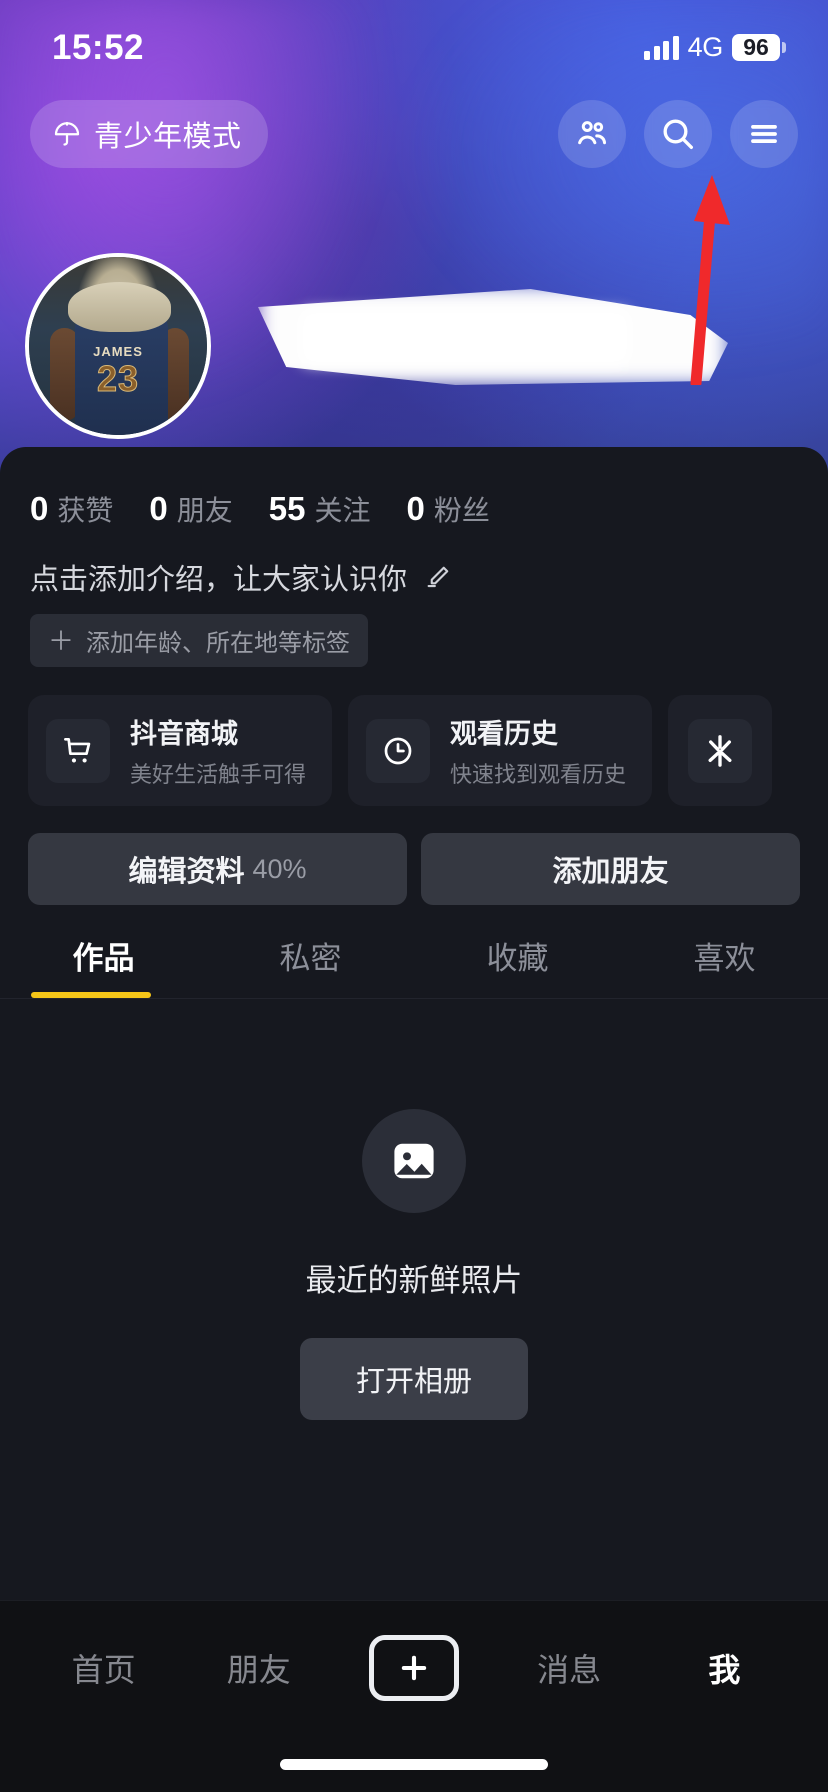 The height and width of the screenshot is (1792, 828). I want to click on stat-following-label: 关注, so click(342, 510).